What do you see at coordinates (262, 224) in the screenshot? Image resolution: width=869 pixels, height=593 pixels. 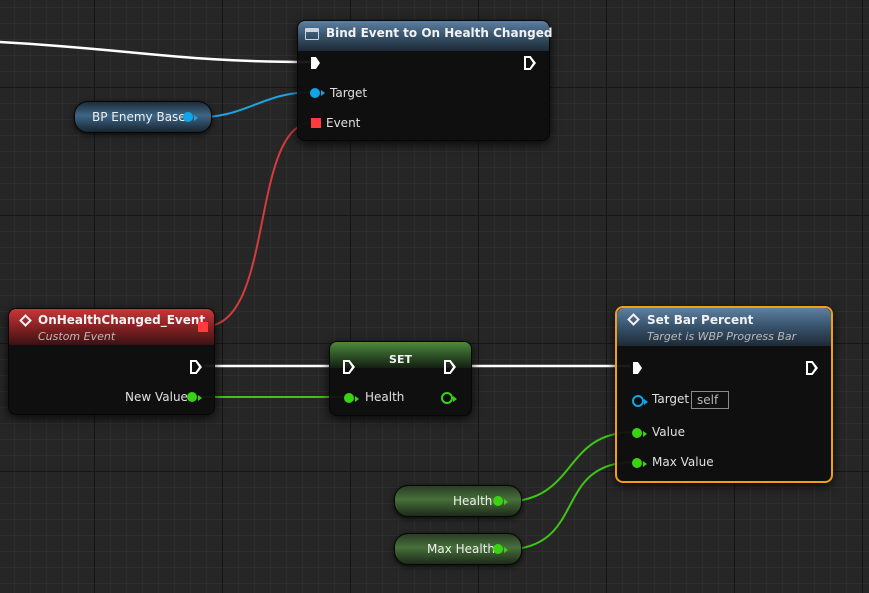 I see `delegate-wire` at bounding box center [262, 224].